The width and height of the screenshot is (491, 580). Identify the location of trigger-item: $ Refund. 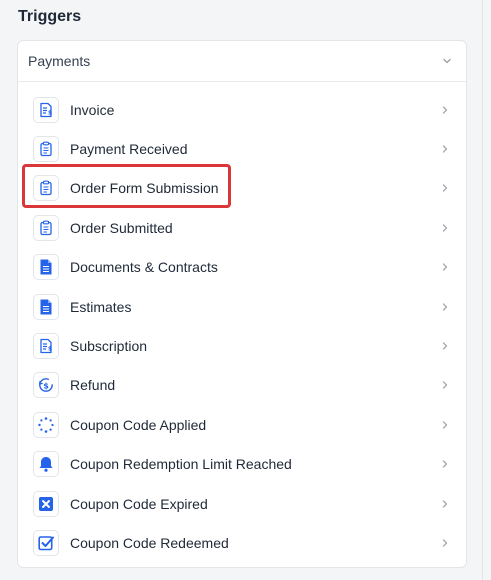
(242, 385).